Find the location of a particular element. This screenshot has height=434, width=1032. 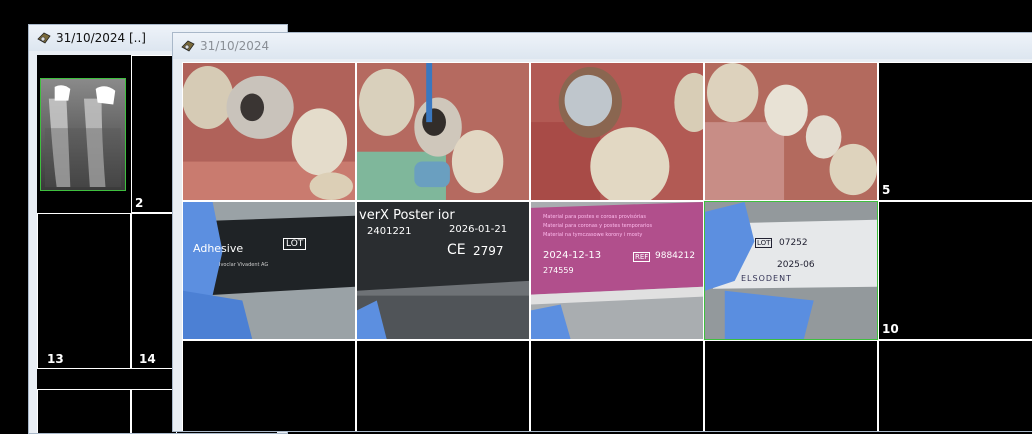

everx-lot: 2401221 is located at coordinates (389, 231).